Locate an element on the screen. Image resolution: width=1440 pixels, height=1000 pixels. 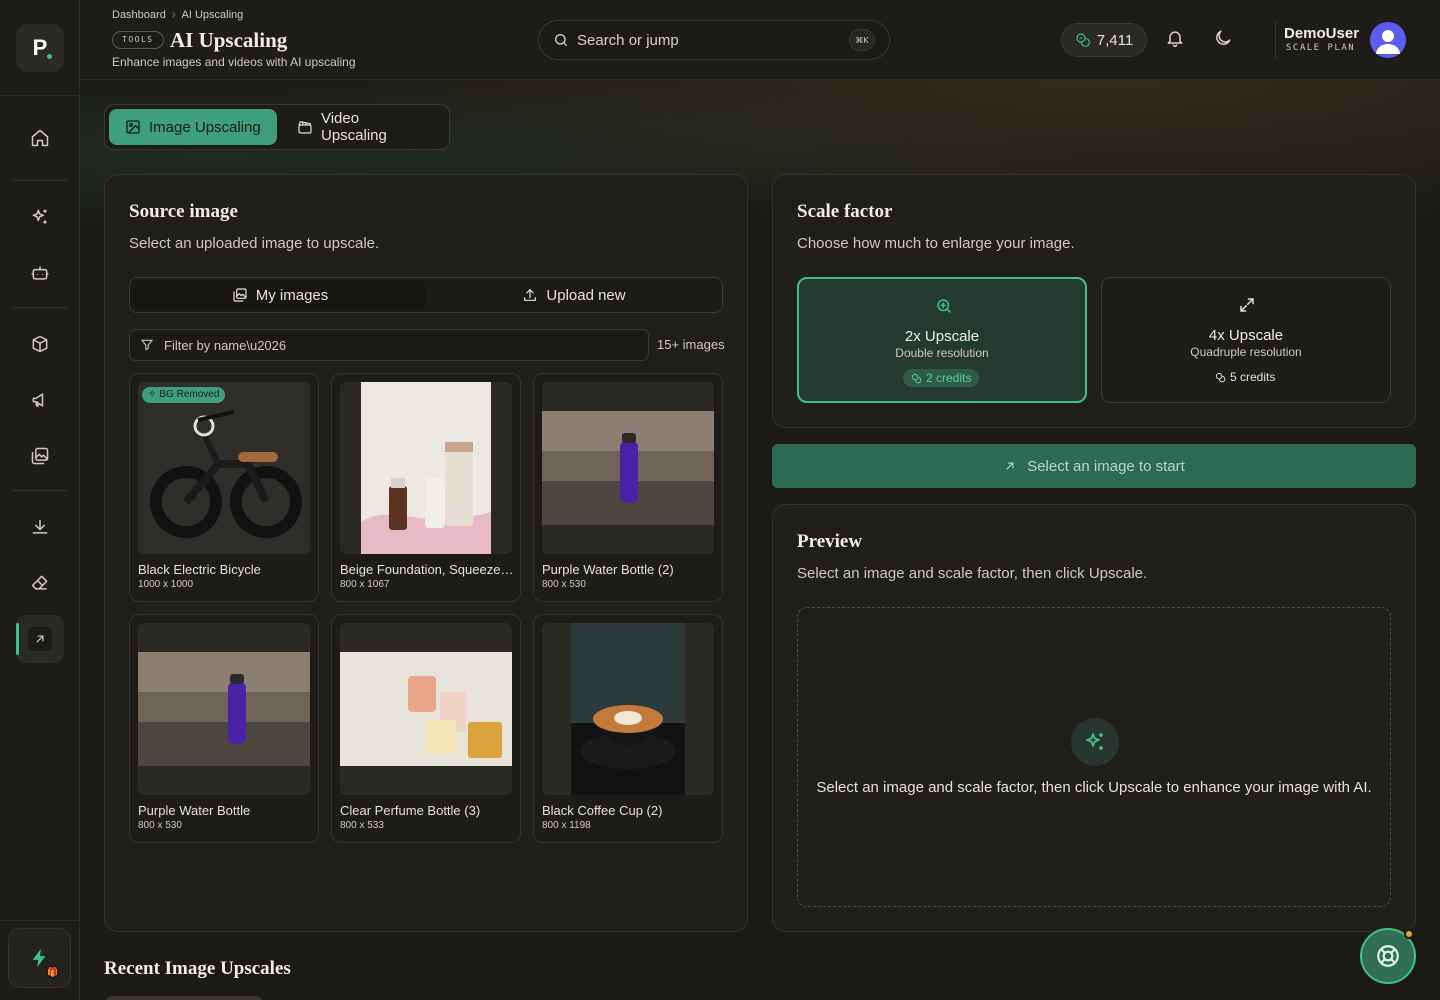
scale-option-title: 2x Upscale is located at coordinates (942, 336).